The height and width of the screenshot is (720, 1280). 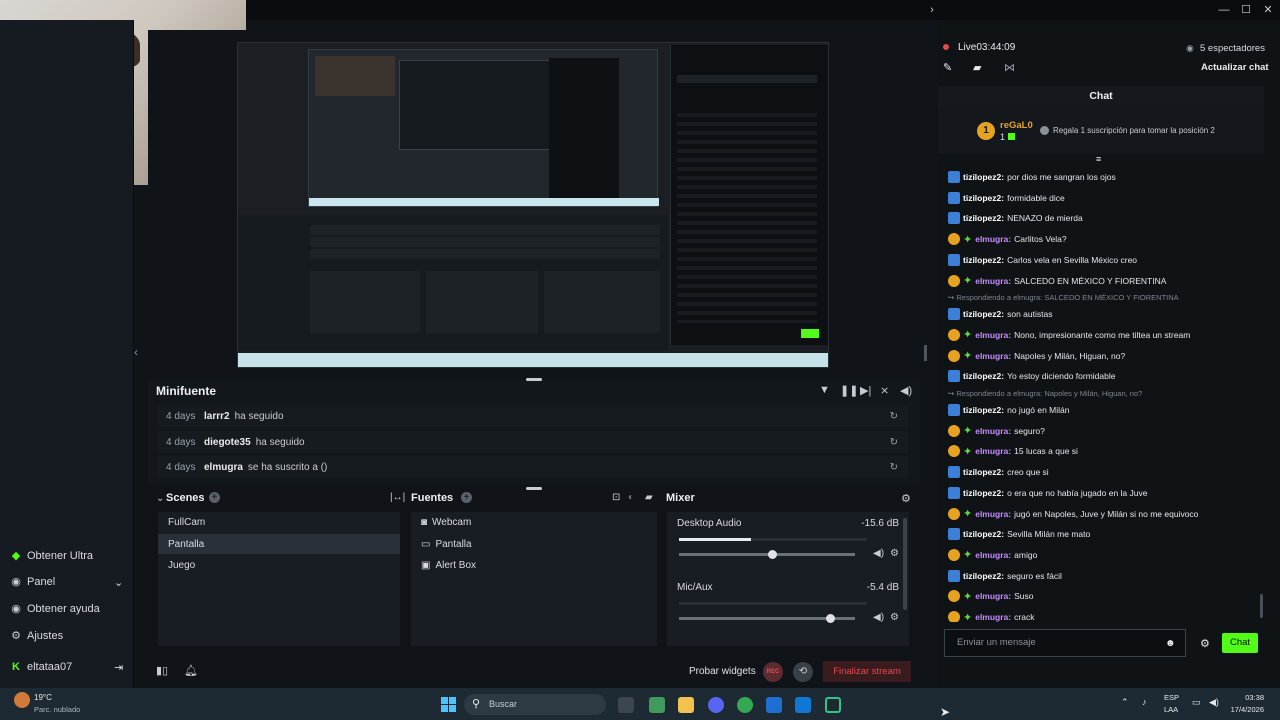 What do you see at coordinates (626, 705) in the screenshot?
I see `task-view-icon` at bounding box center [626, 705].